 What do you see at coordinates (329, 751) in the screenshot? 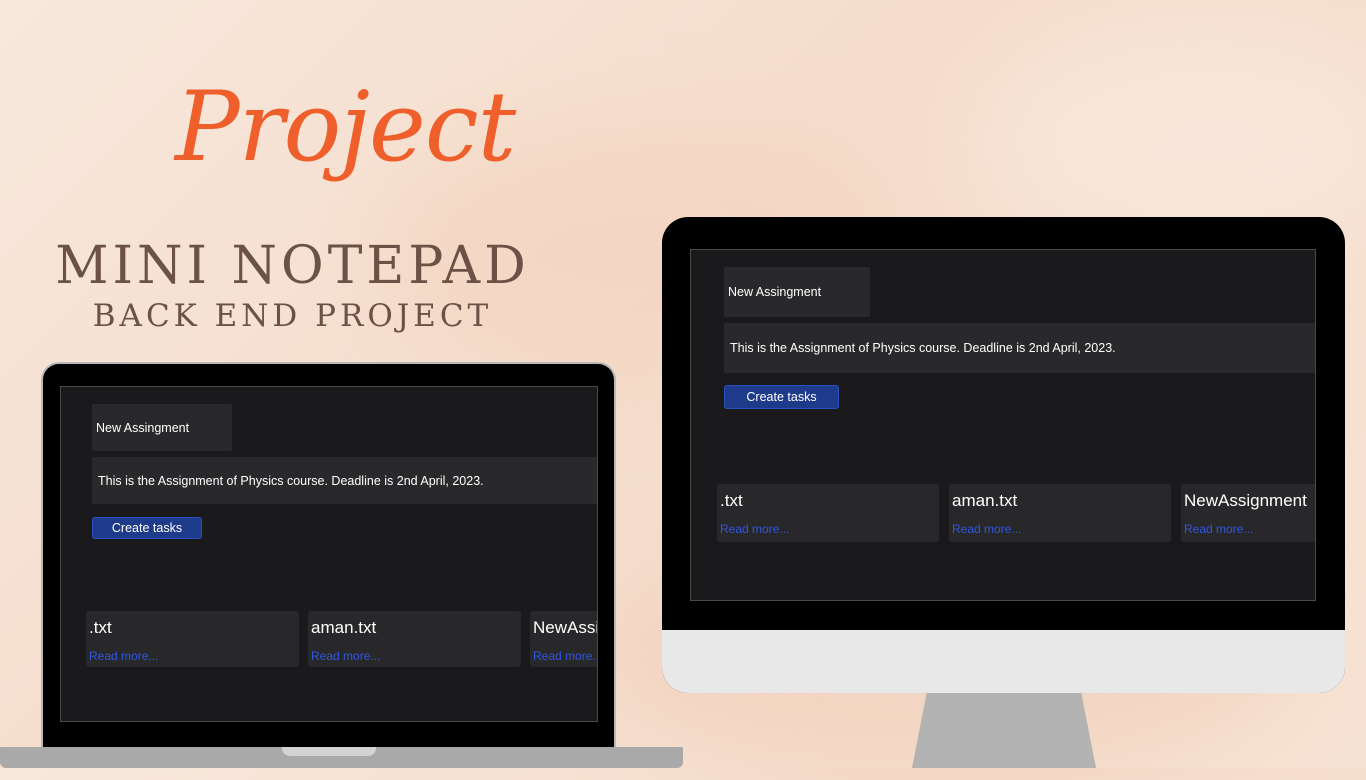
I see `laptop-notch` at bounding box center [329, 751].